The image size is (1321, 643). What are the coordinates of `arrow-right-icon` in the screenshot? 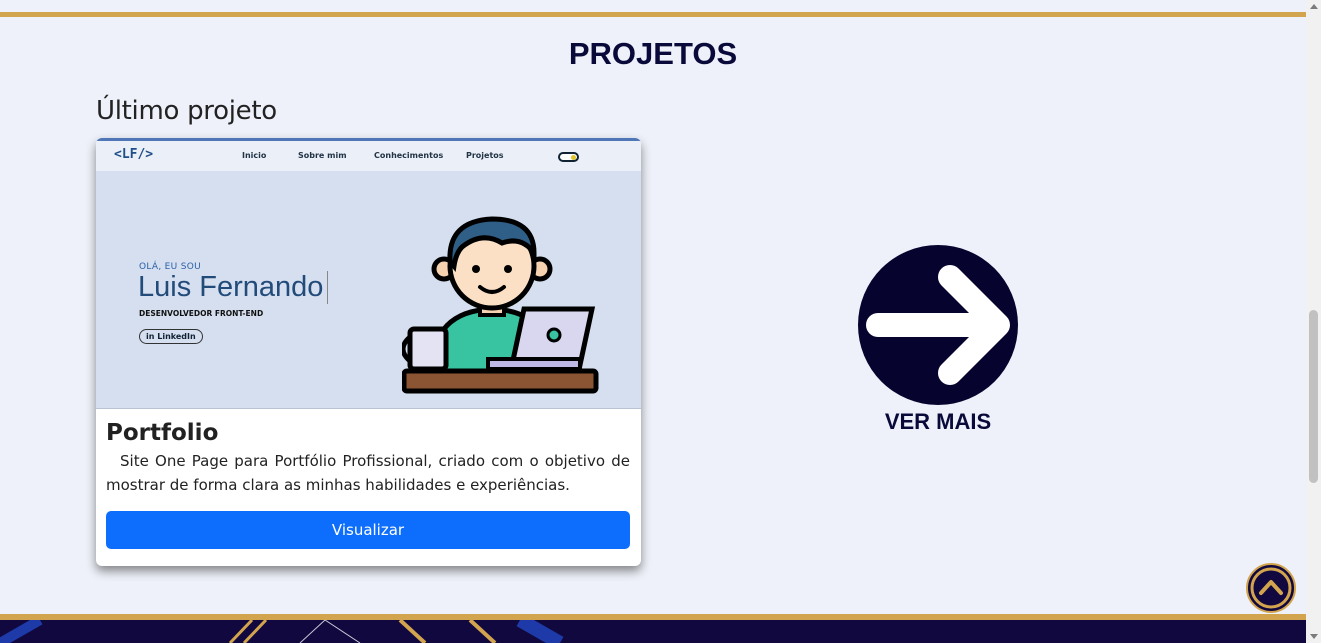 It's located at (938, 325).